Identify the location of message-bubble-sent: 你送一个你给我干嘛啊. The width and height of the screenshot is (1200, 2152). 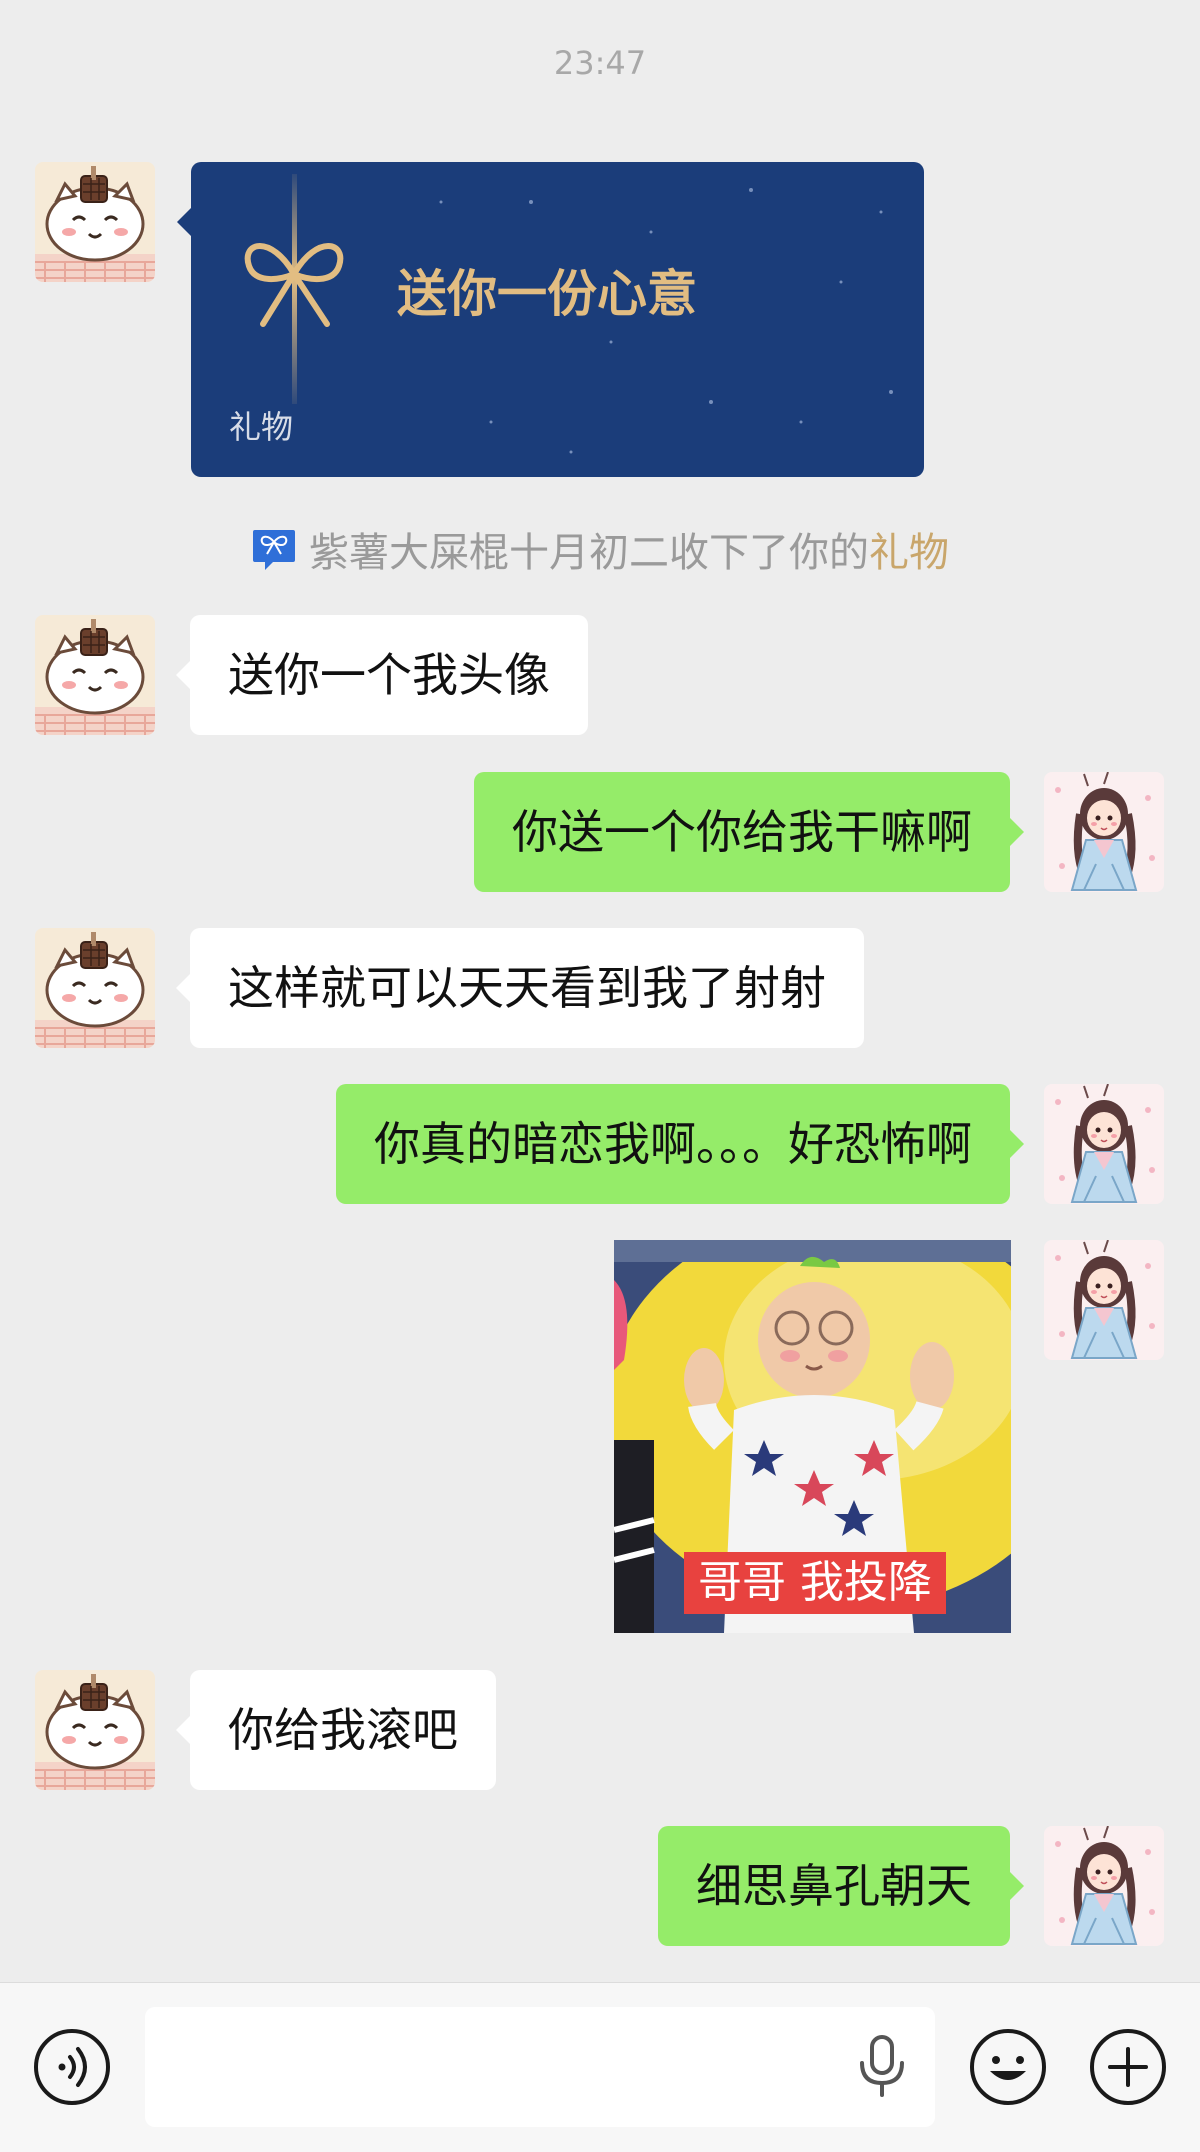
(749, 832).